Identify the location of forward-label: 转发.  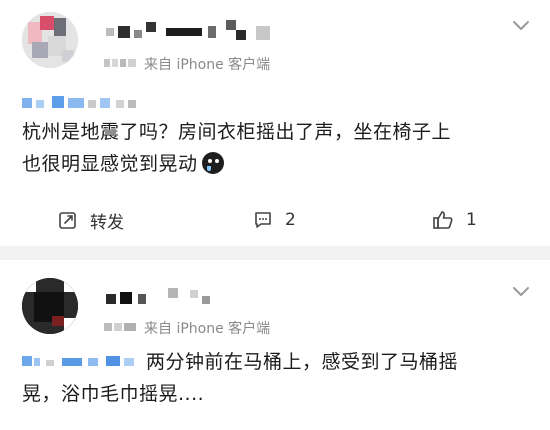
(107, 222).